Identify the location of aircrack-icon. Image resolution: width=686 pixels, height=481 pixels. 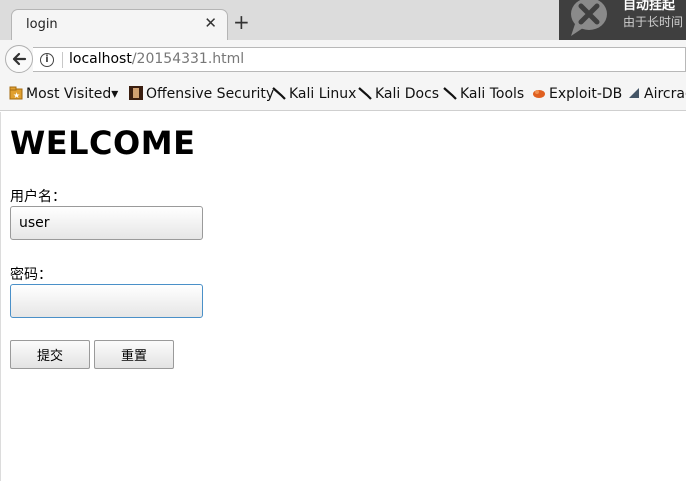
(634, 93).